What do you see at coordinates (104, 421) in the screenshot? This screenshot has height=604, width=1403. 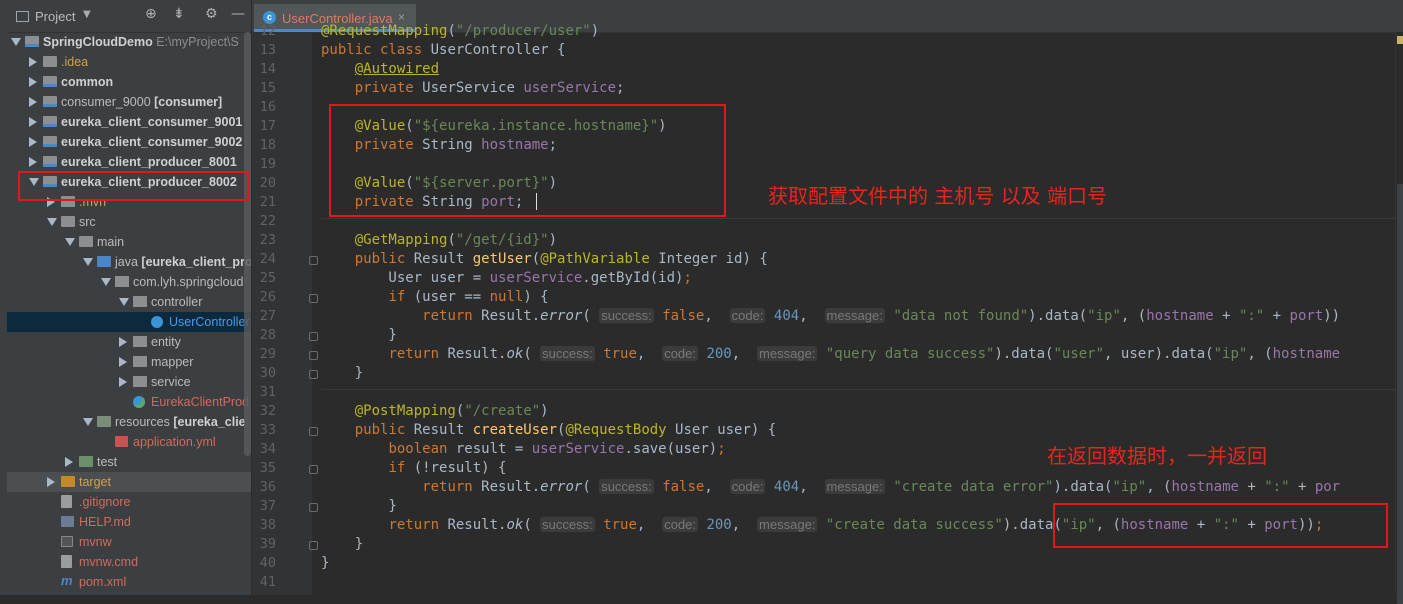 I see `res-icon` at bounding box center [104, 421].